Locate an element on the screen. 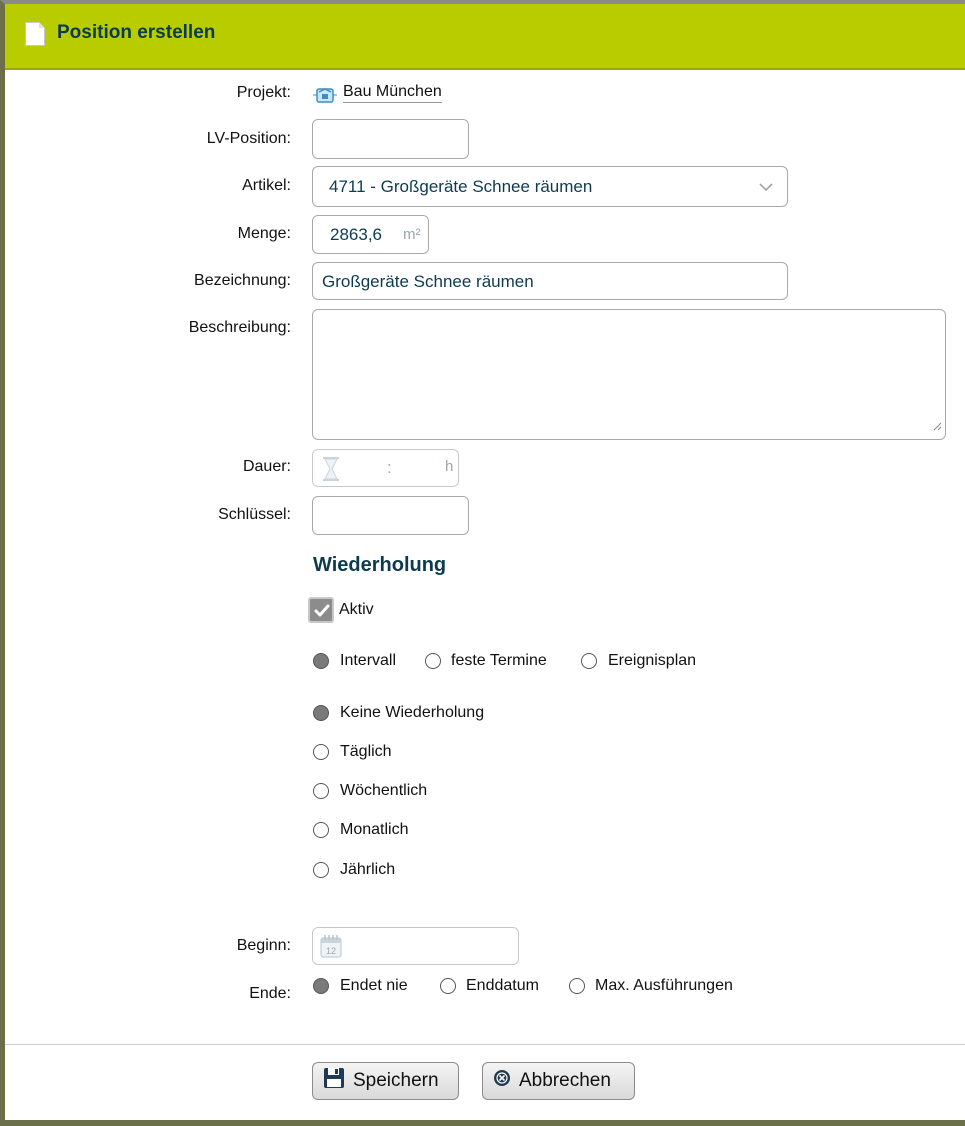 The height and width of the screenshot is (1126, 965). radio-monatlich-label: Monatlich is located at coordinates (374, 829).